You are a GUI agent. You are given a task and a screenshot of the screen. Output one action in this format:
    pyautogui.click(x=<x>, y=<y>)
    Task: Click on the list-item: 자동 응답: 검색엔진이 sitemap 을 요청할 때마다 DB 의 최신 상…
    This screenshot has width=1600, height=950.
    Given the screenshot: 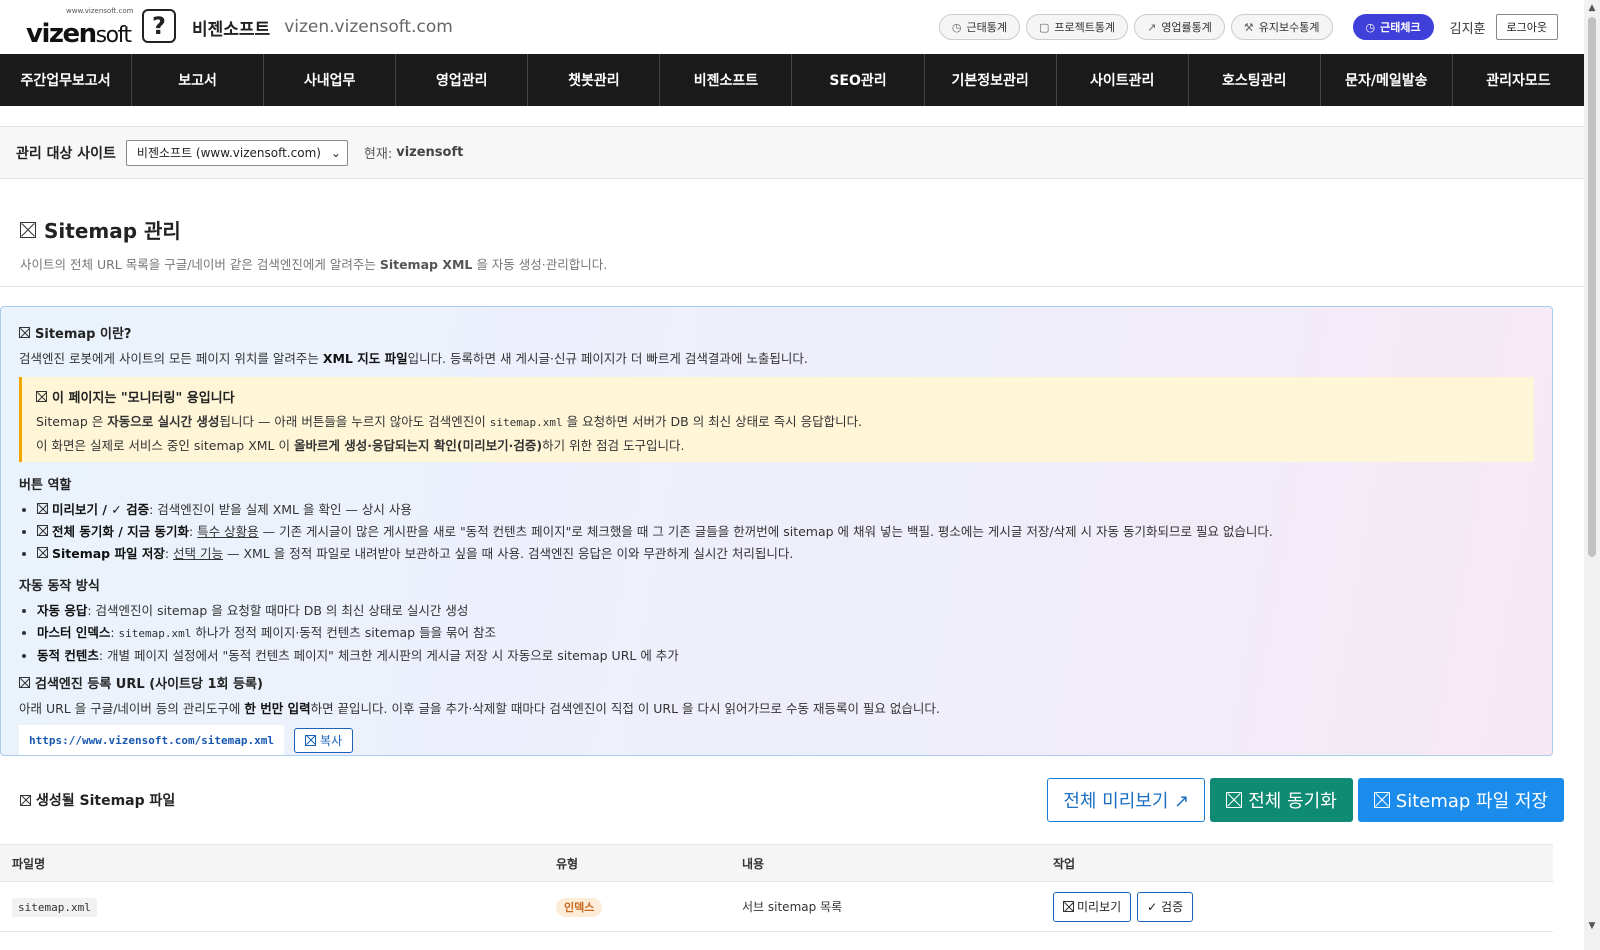 What is the action you would take?
    pyautogui.click(x=785, y=611)
    